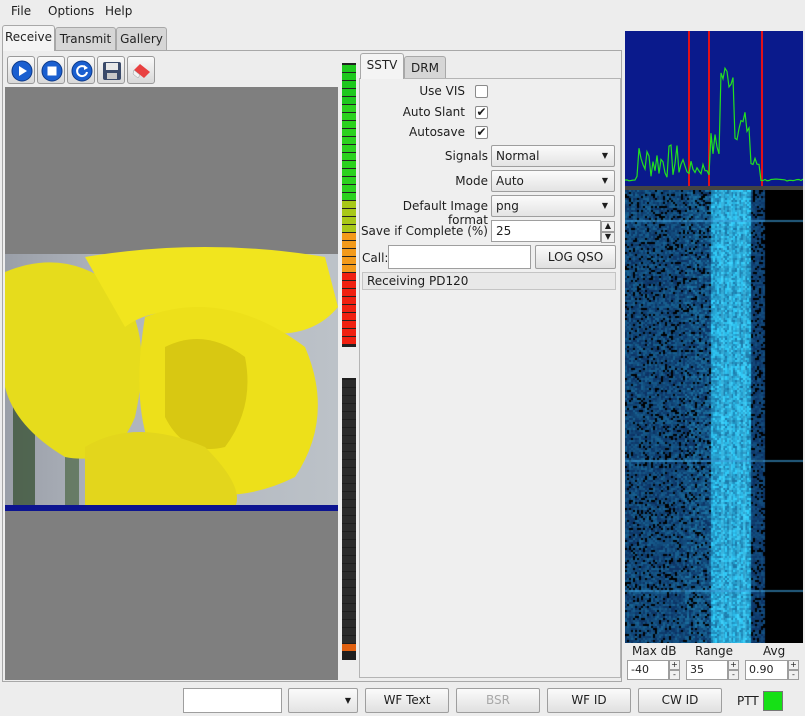 The width and height of the screenshot is (805, 716). What do you see at coordinates (680, 700) in the screenshot?
I see `cw-id-button: CW ID` at bounding box center [680, 700].